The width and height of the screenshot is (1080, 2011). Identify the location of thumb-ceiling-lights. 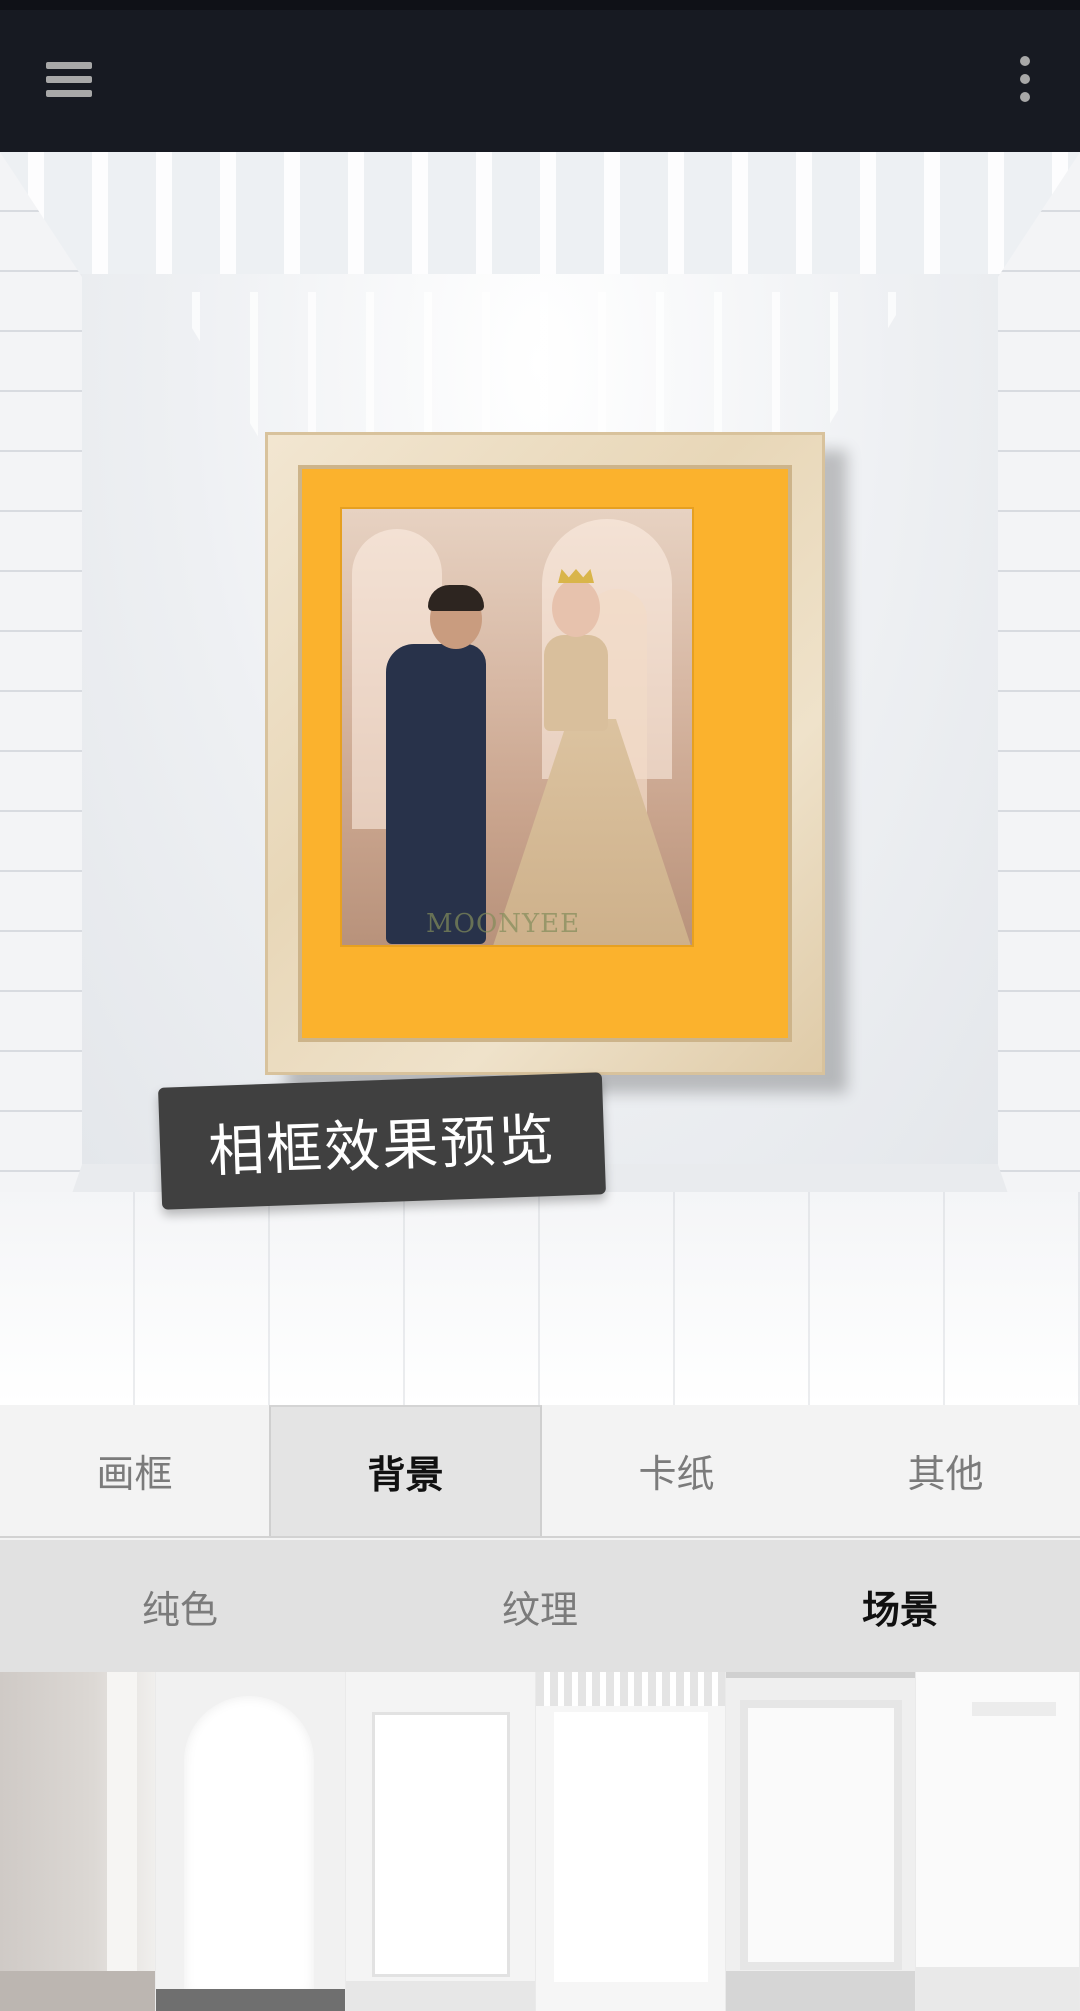
(630, 1689).